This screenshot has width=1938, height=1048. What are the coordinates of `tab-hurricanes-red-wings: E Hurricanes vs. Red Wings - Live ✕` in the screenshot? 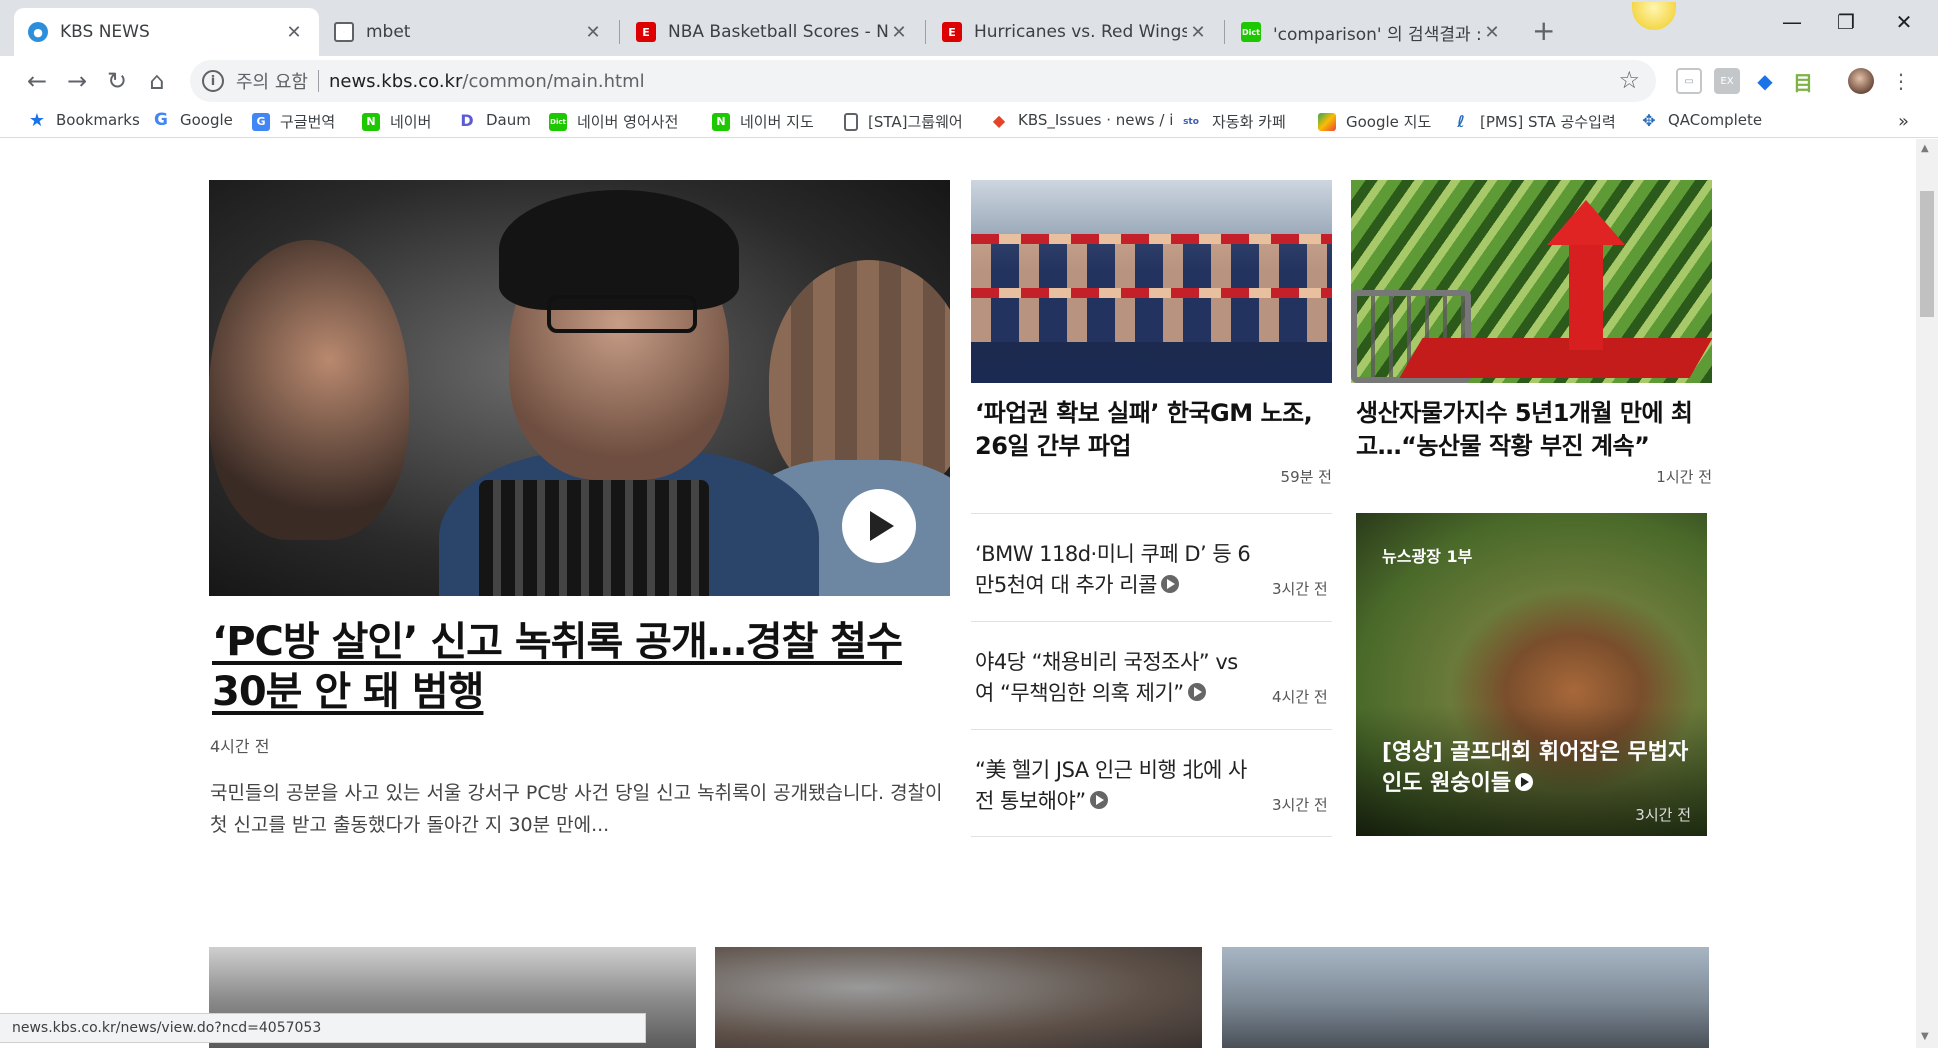 It's located at (1075, 32).